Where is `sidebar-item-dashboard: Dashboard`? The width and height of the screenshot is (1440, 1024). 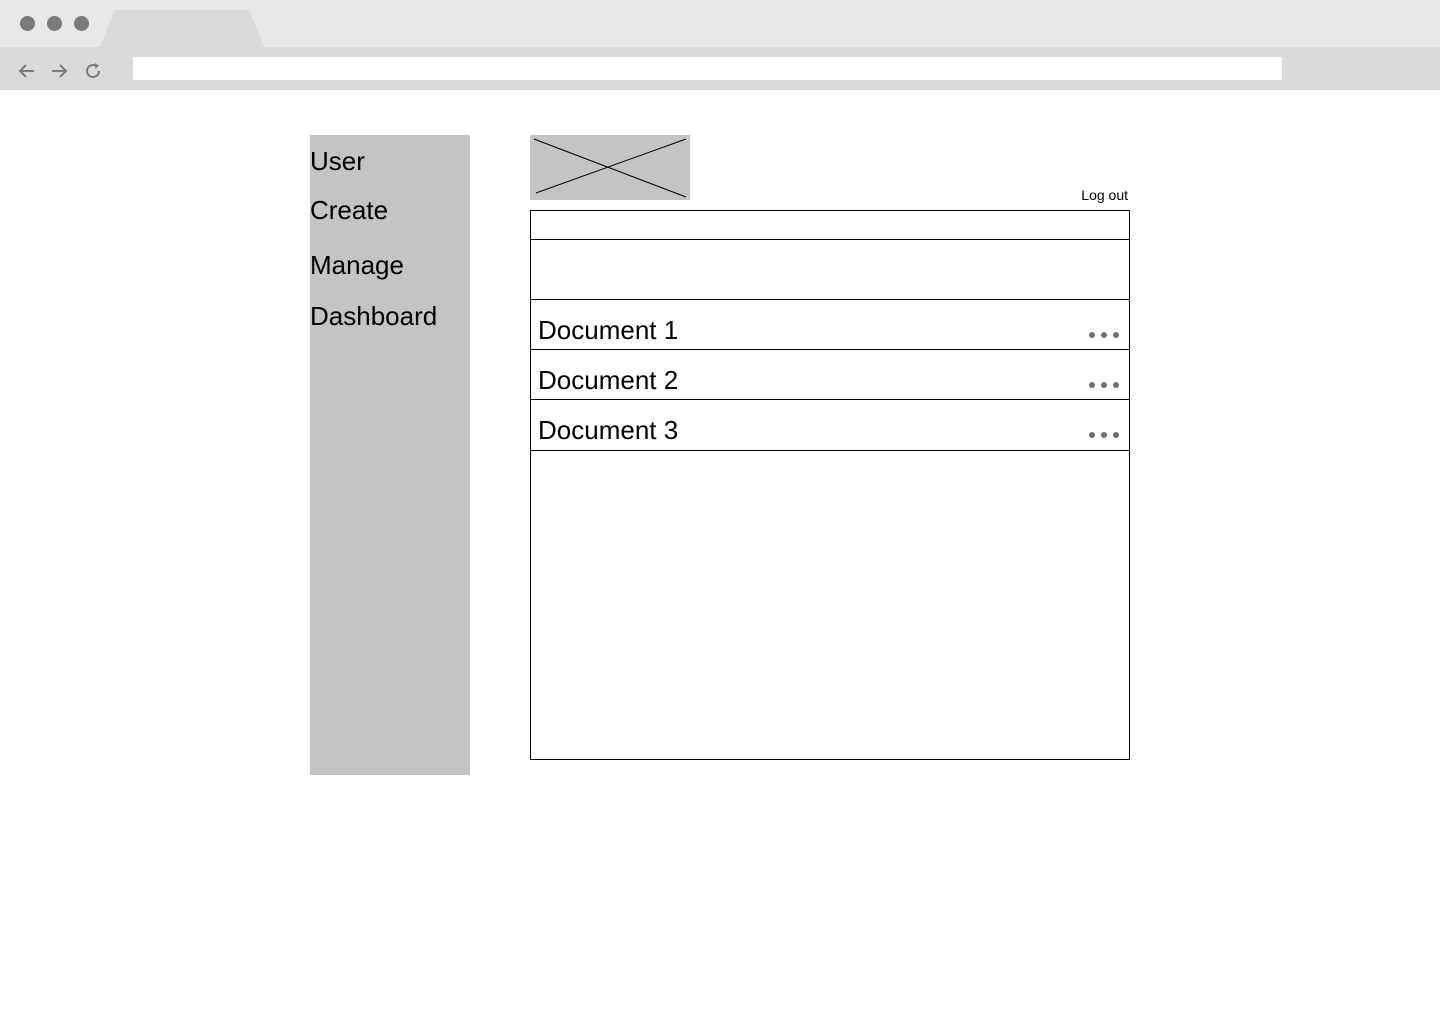 sidebar-item-dashboard: Dashboard is located at coordinates (373, 316).